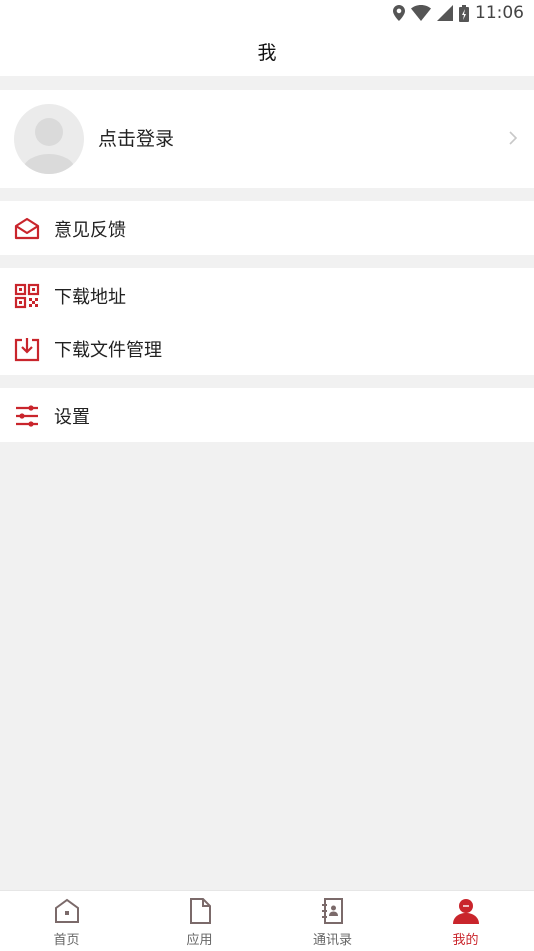 The height and width of the screenshot is (951, 534). Describe the element at coordinates (90, 297) in the screenshot. I see `menu-label-download-address: 下载地址` at that location.